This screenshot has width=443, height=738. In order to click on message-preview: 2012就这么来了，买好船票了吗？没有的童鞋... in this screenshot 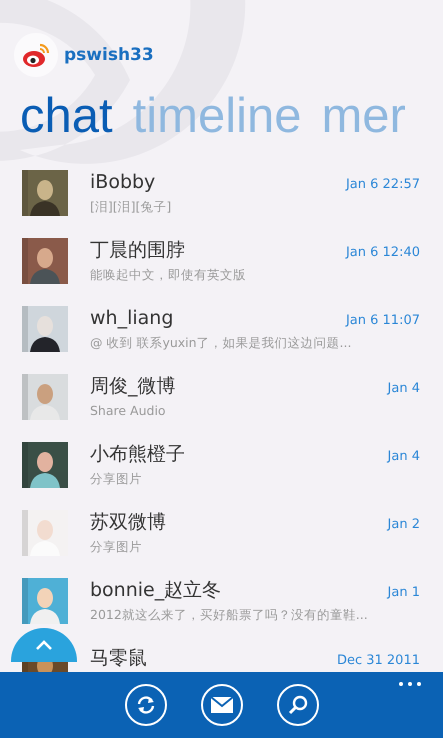, I will do `click(229, 614)`.